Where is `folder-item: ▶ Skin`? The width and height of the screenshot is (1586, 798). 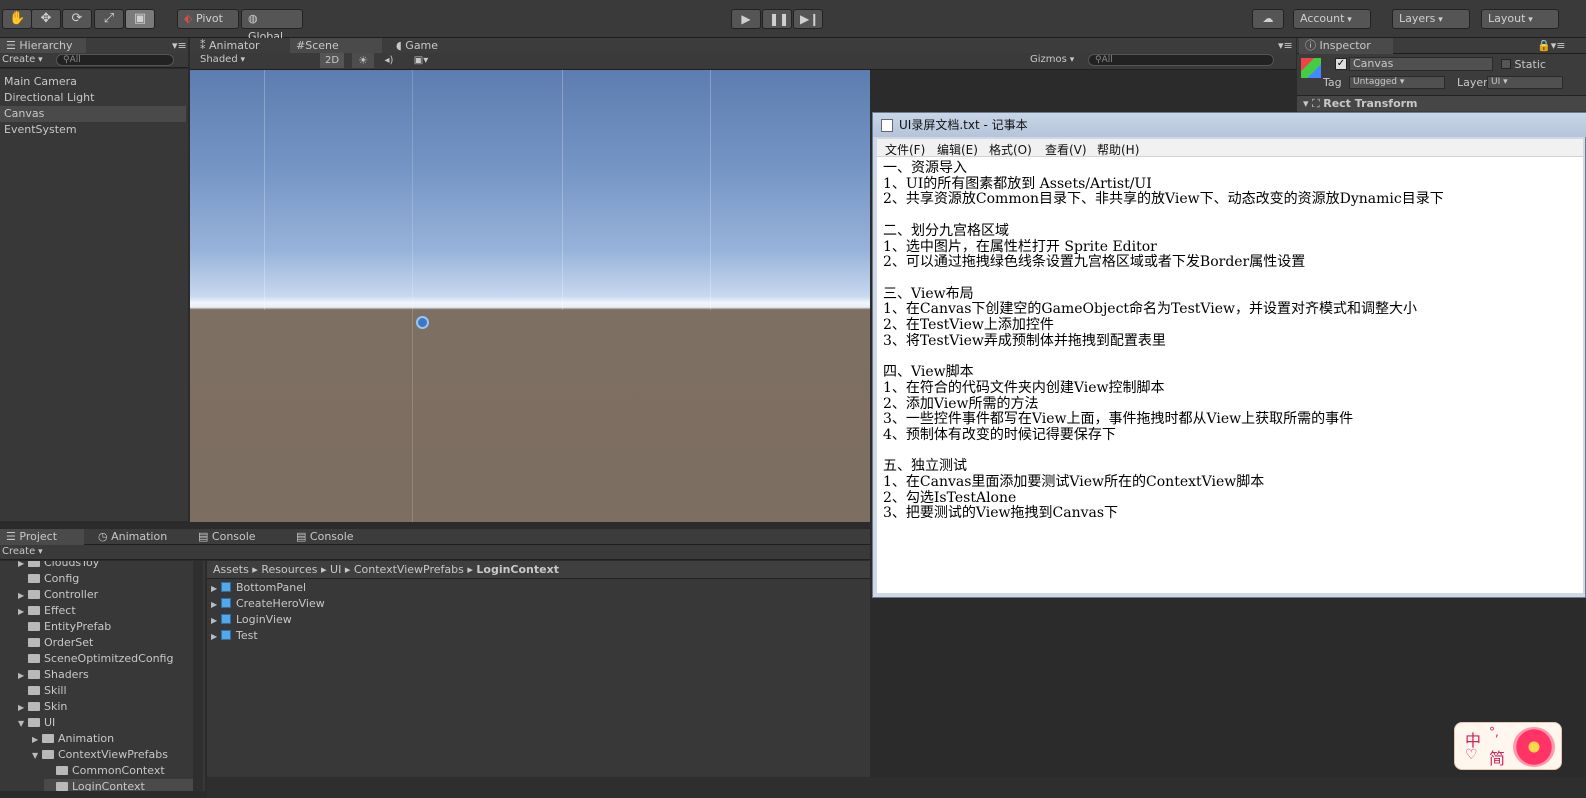 folder-item: ▶ Skin is located at coordinates (42, 707).